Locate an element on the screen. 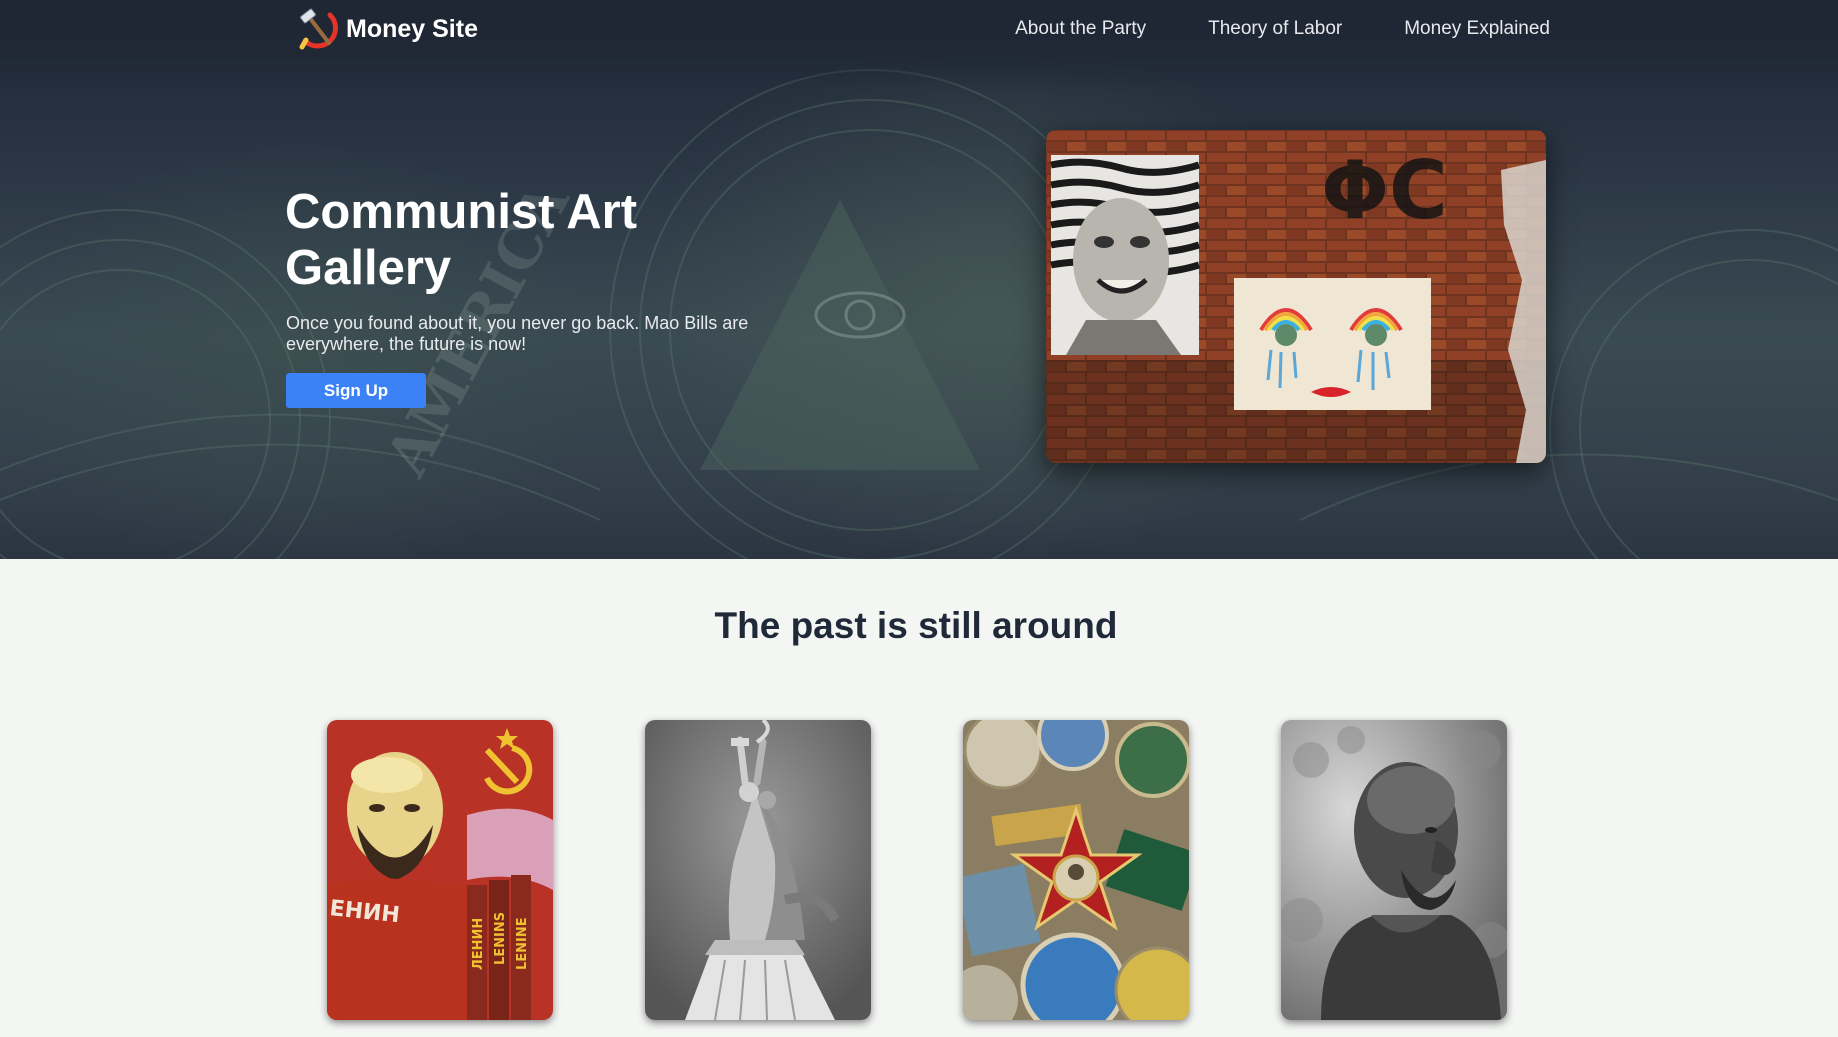 Image resolution: width=1838 pixels, height=1037 pixels. lenin-bust-image is located at coordinates (1394, 870).